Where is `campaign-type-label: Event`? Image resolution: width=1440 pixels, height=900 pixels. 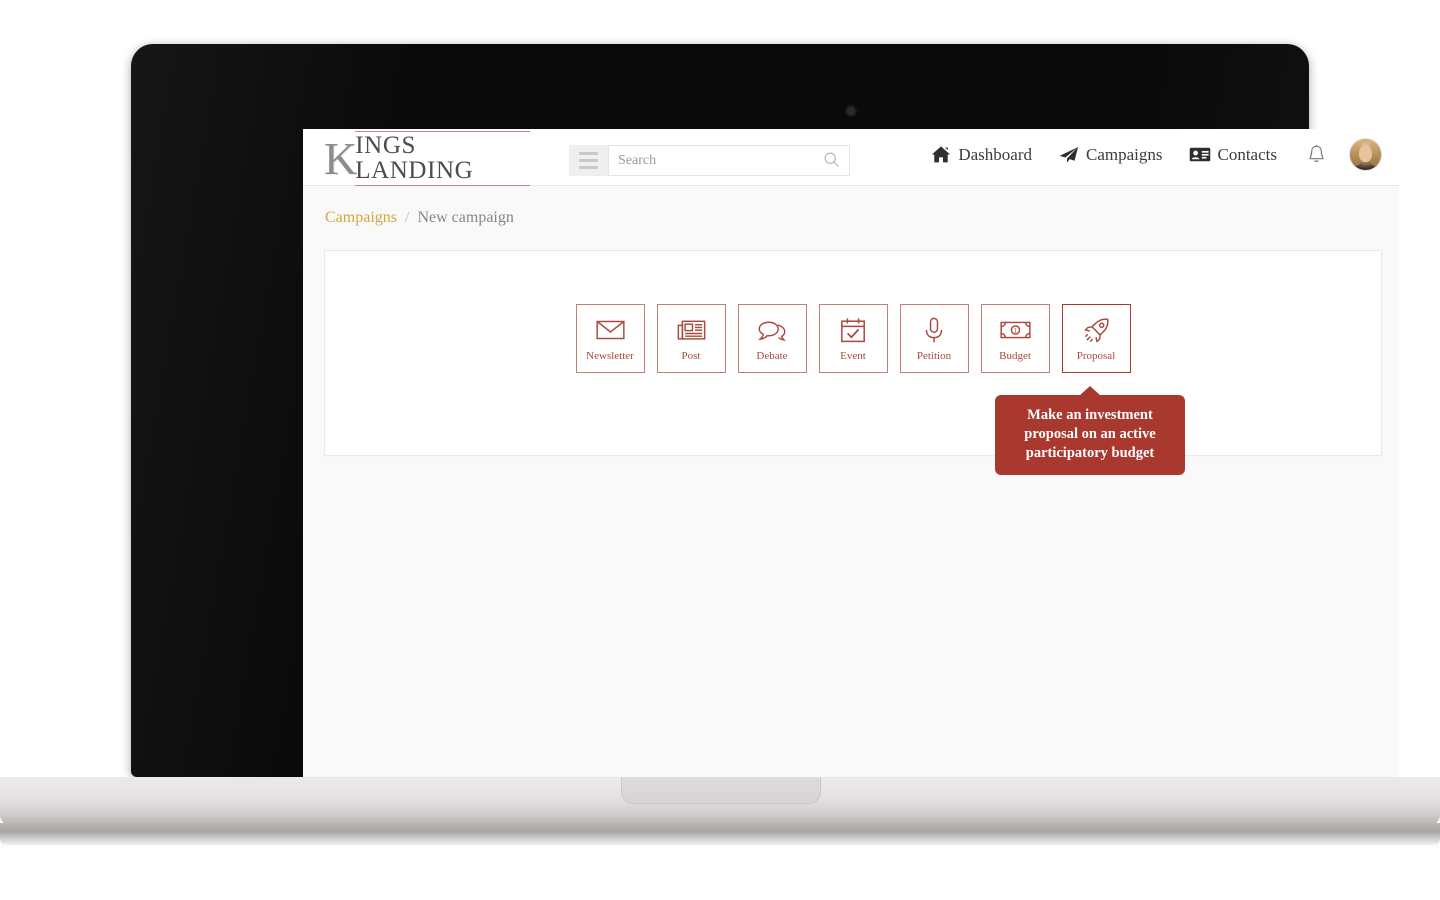 campaign-type-label: Event is located at coordinates (853, 356).